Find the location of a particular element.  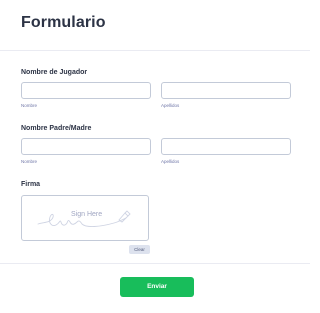

submit-button: Enviar is located at coordinates (157, 287).